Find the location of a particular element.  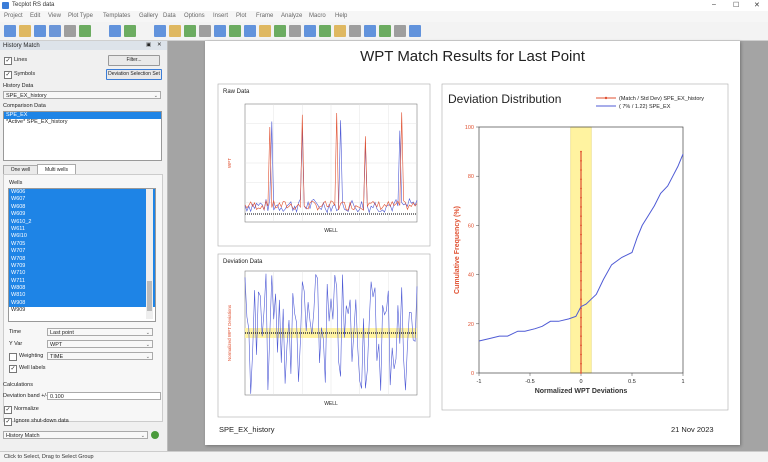

frame-icon is located at coordinates (355, 31).